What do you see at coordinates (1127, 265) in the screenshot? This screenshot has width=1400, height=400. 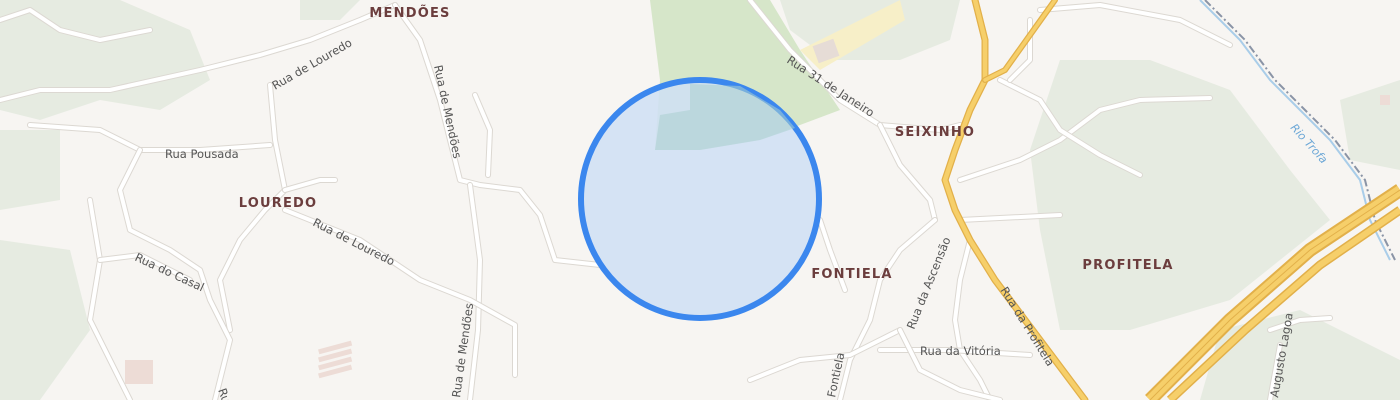 I see `place-label-profitela: PROFITELA` at bounding box center [1127, 265].